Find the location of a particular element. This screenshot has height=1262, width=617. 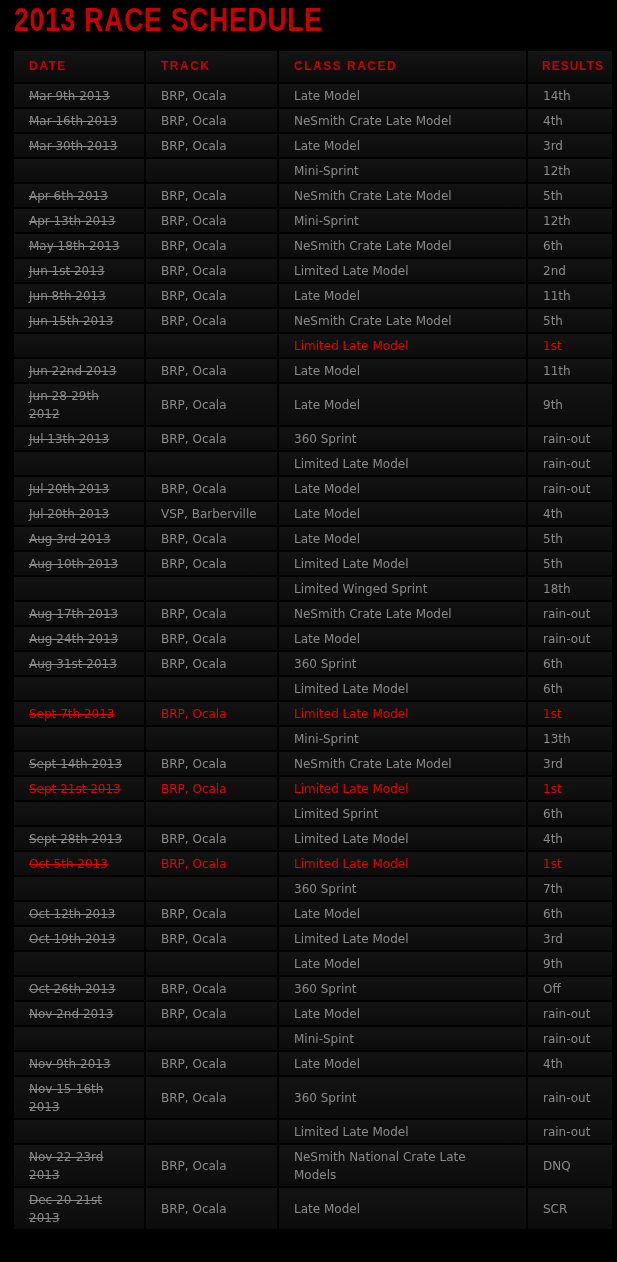

date-cell: May 18th 2013 is located at coordinates (74, 246).